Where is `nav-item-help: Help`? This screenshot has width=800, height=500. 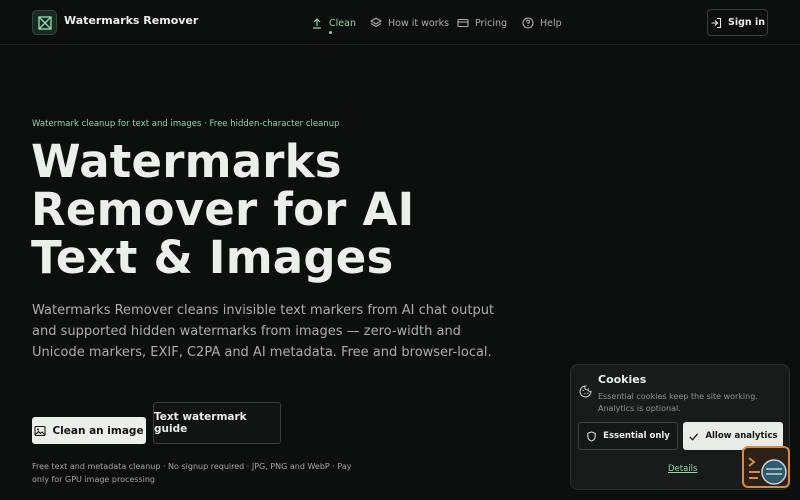
nav-item-help: Help is located at coordinates (542, 23).